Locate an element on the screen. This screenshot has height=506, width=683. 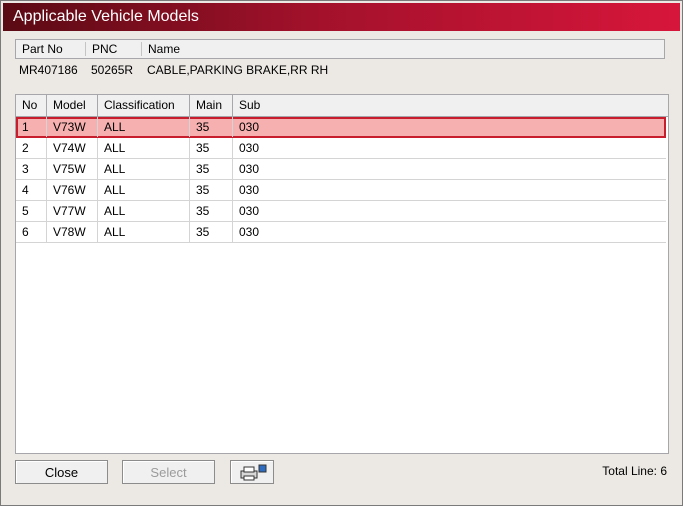
part-no-header: Part No is located at coordinates (51, 49).